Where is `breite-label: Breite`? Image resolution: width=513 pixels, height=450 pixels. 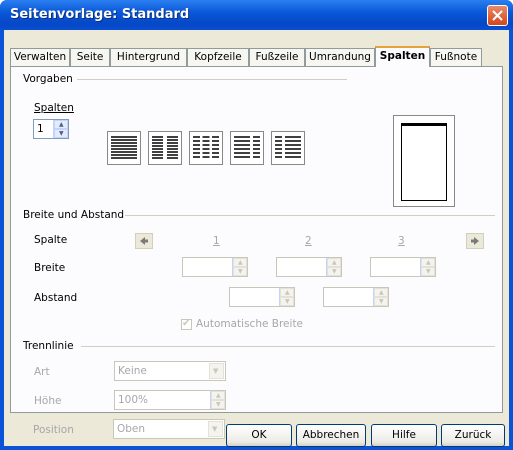
breite-label: Breite is located at coordinates (50, 268).